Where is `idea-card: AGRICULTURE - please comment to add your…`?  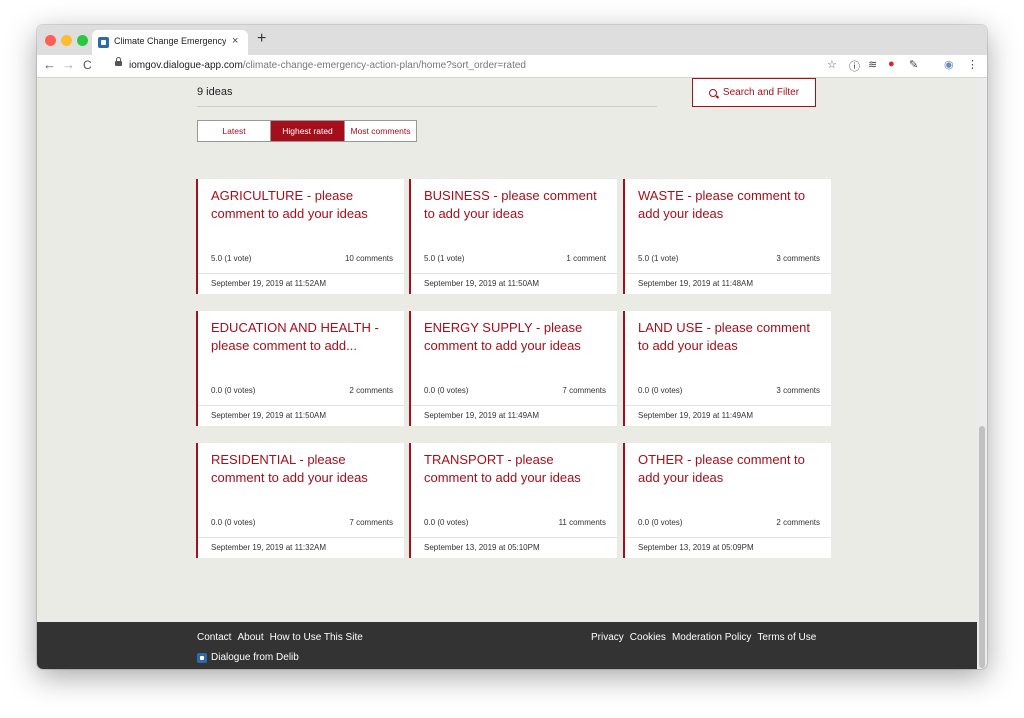 idea-card: AGRICULTURE - please comment to add your… is located at coordinates (300, 236).